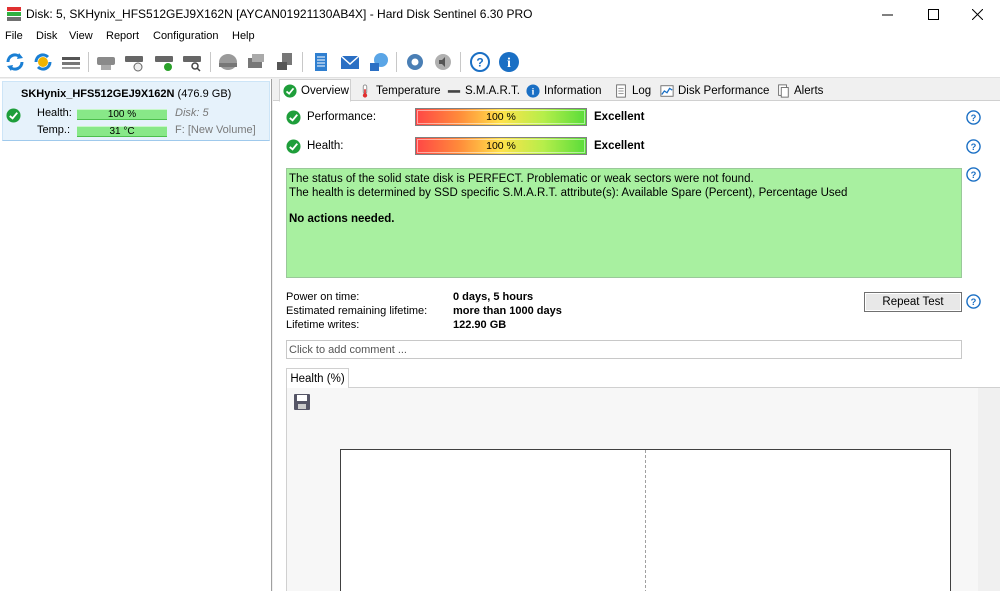 Image resolution: width=1000 pixels, height=591 pixels. Describe the element at coordinates (15, 62) in the screenshot. I see `refresh-button` at that location.